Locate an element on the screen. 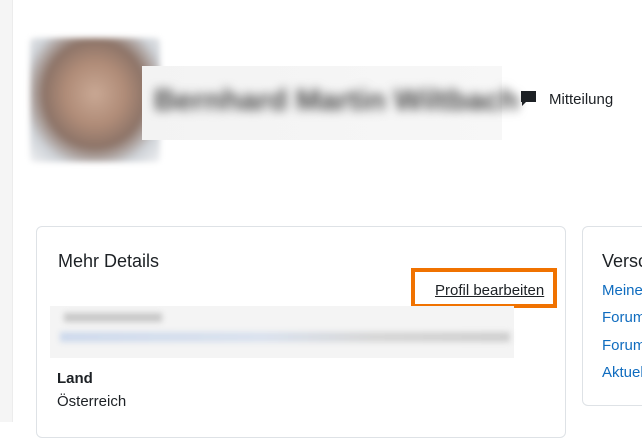 The image size is (642, 438). side-link-forum-2: Forum is located at coordinates (622, 345).